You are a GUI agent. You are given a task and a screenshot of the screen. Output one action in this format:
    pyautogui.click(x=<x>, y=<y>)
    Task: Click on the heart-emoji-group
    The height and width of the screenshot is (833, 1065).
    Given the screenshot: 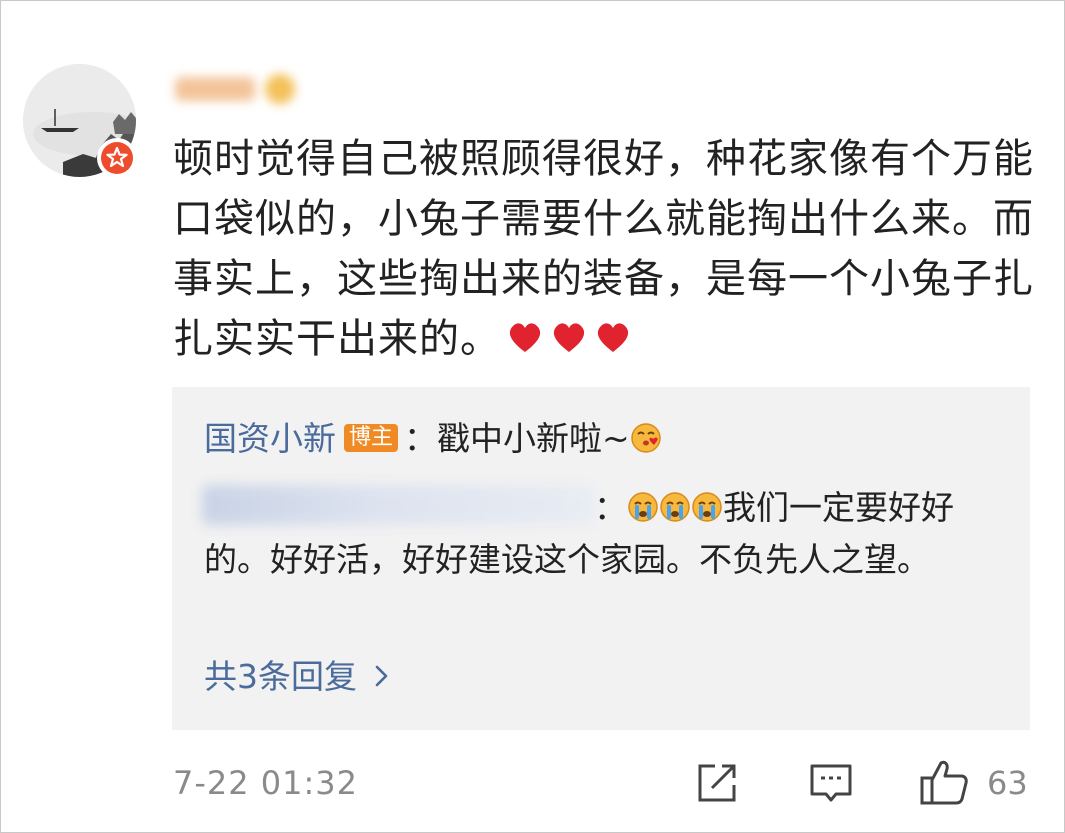 What is the action you would take?
    pyautogui.click(x=567, y=339)
    